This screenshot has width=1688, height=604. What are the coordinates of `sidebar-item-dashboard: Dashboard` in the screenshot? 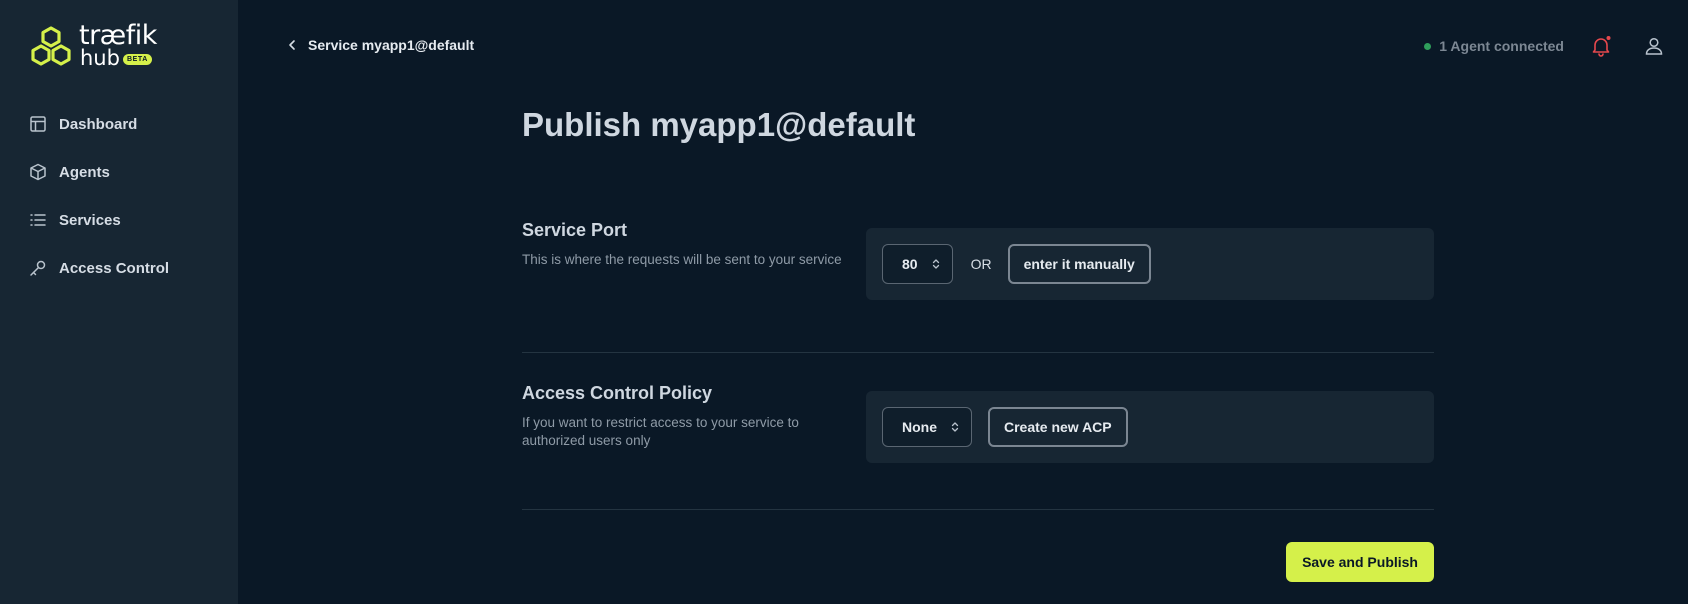 It's located at (119, 124).